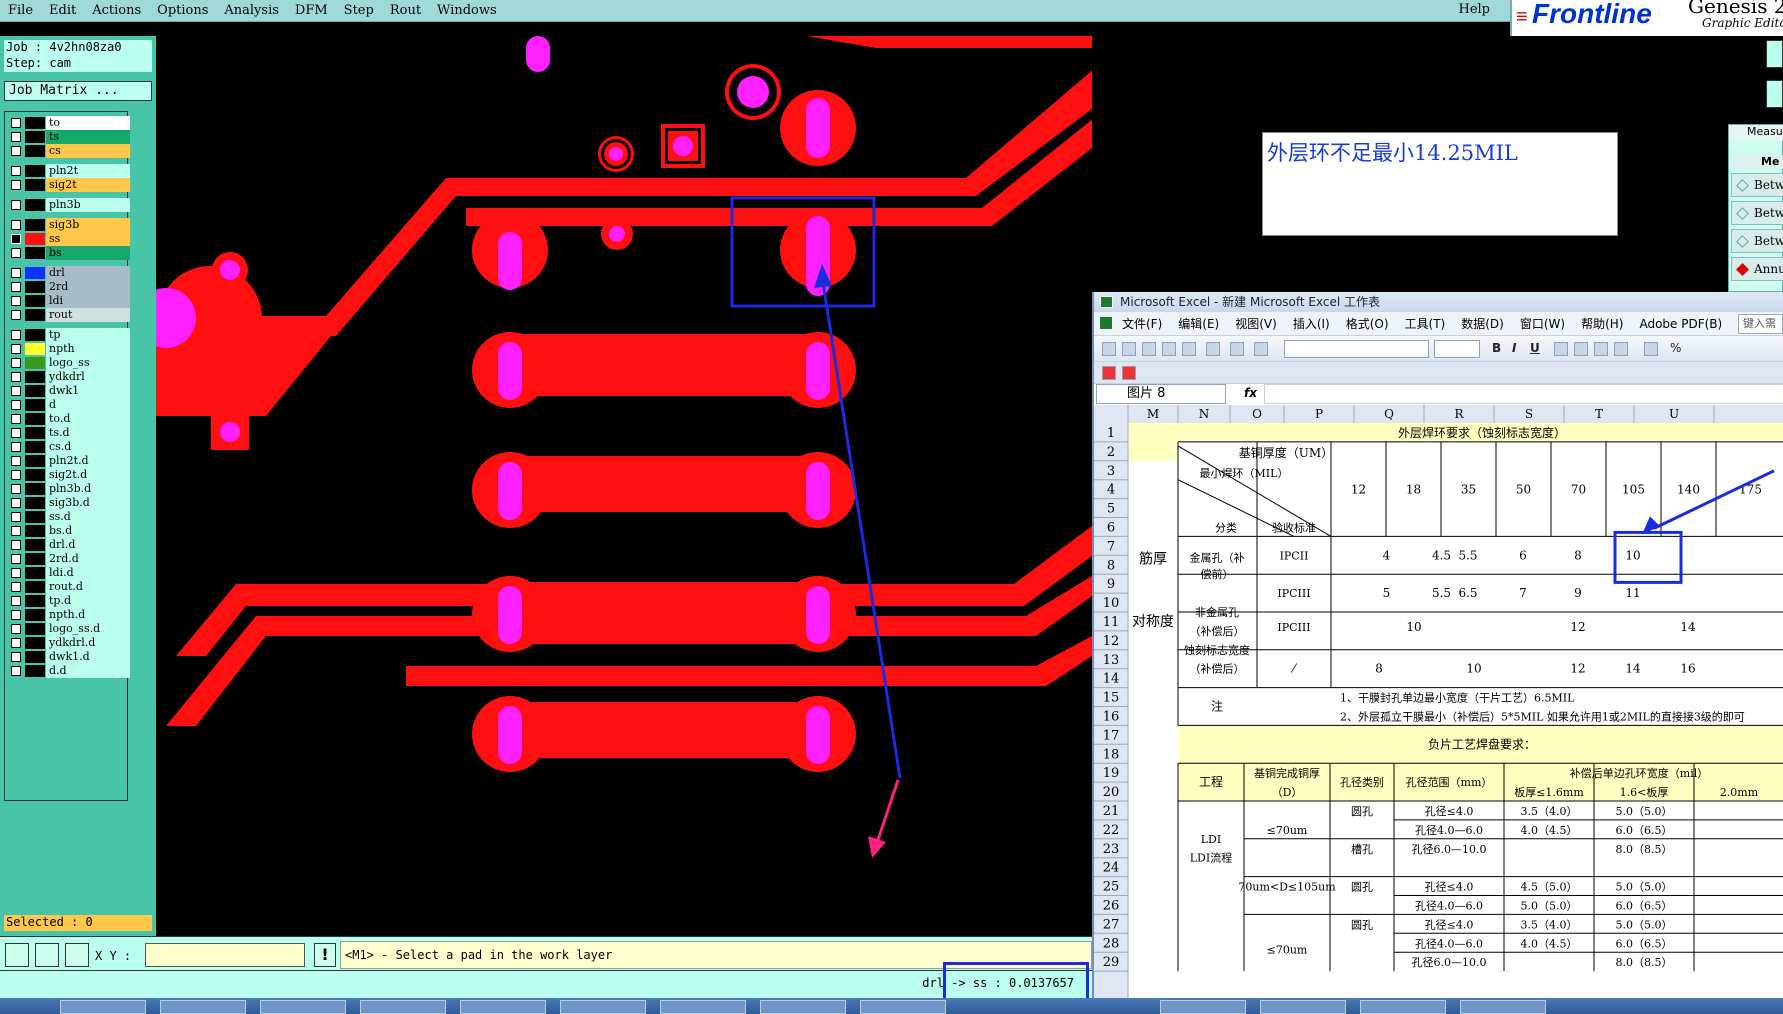  Describe the element at coordinates (17, 955) in the screenshot. I see `select-tool-icon` at that location.